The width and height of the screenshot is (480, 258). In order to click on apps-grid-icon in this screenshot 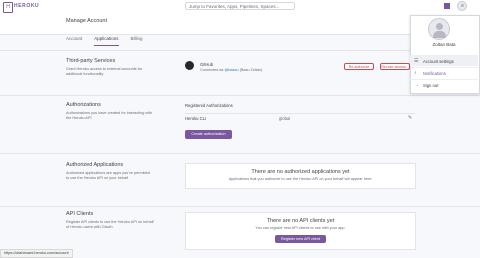, I will do `click(447, 6)`.